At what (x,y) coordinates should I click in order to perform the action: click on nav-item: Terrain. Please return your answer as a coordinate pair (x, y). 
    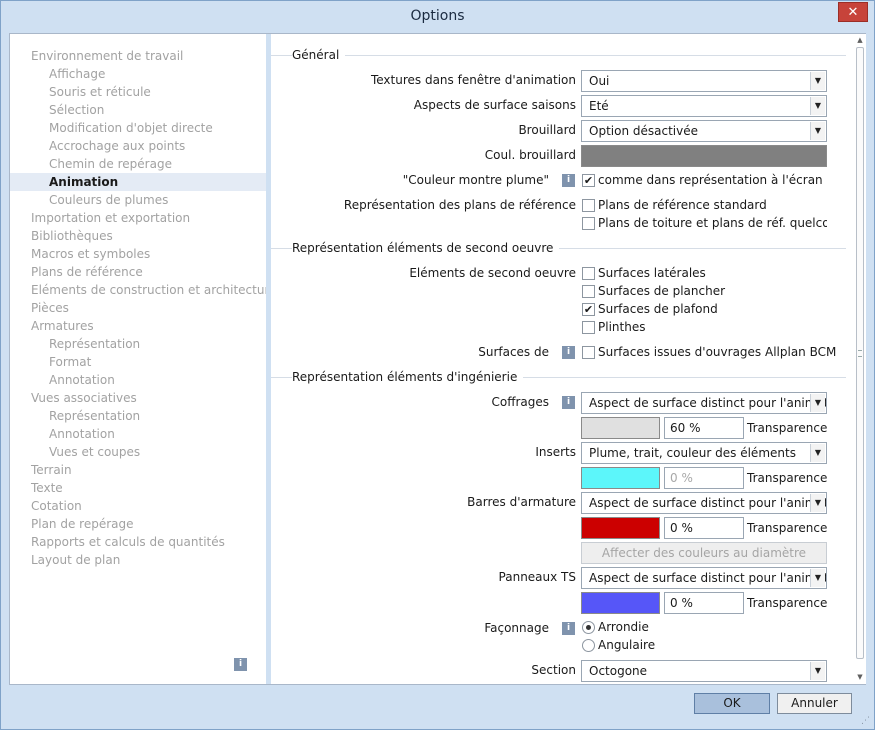
    Looking at the image, I should click on (138, 470).